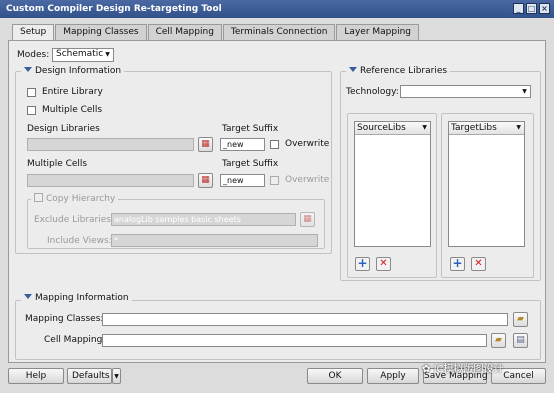 This screenshot has width=554, height=393. Describe the element at coordinates (64, 319) in the screenshot. I see `mapping-classes-label: Mapping Classes:` at that location.